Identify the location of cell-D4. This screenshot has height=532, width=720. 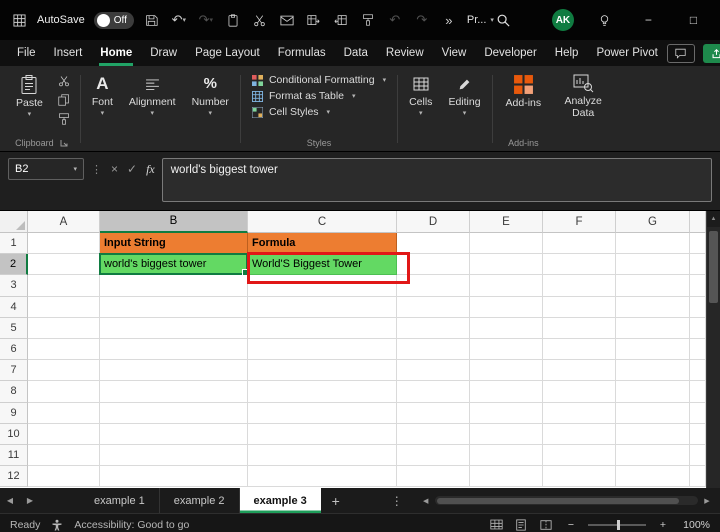
(433, 307).